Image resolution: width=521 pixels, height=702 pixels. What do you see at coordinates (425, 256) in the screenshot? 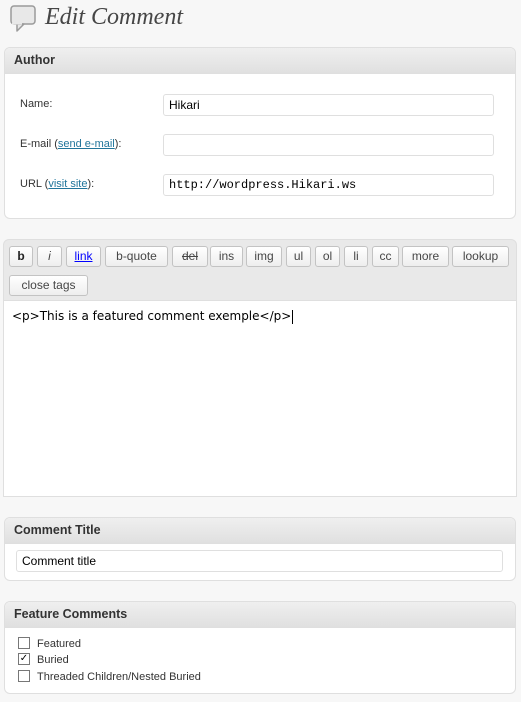
I see `more-button: more` at bounding box center [425, 256].